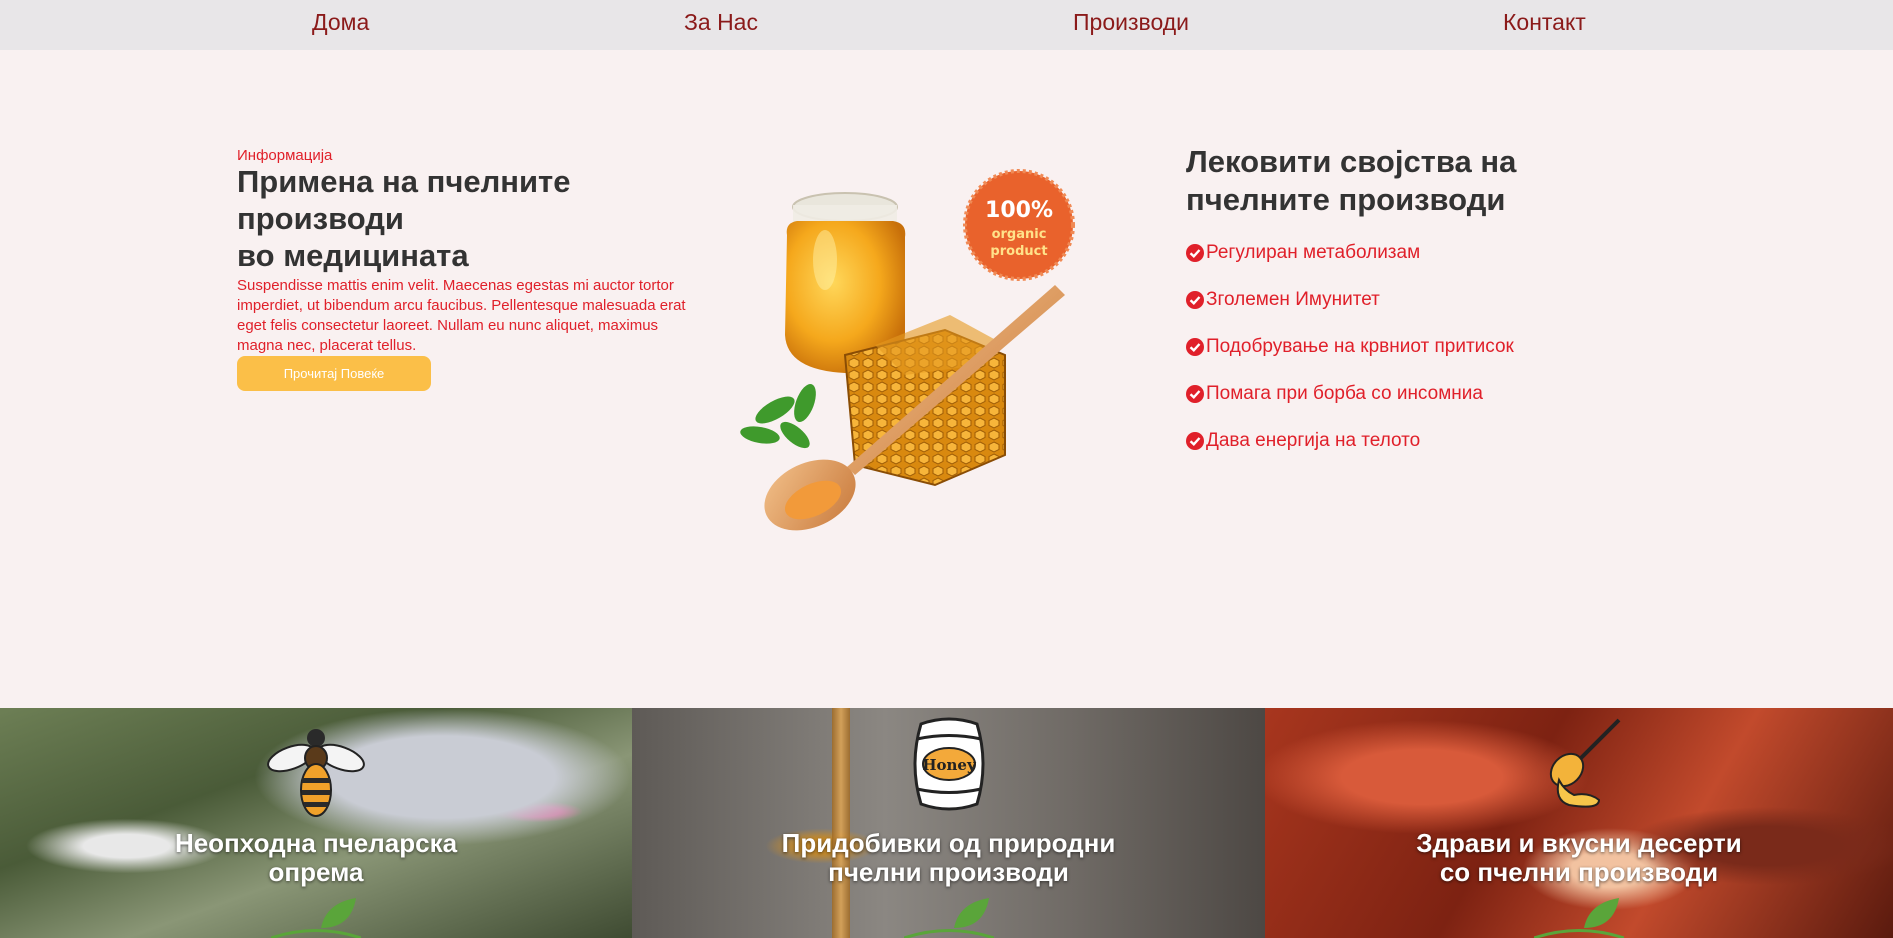 This screenshot has height=938, width=1893. I want to click on list-item: Регулиран метаболизам, so click(1350, 265).